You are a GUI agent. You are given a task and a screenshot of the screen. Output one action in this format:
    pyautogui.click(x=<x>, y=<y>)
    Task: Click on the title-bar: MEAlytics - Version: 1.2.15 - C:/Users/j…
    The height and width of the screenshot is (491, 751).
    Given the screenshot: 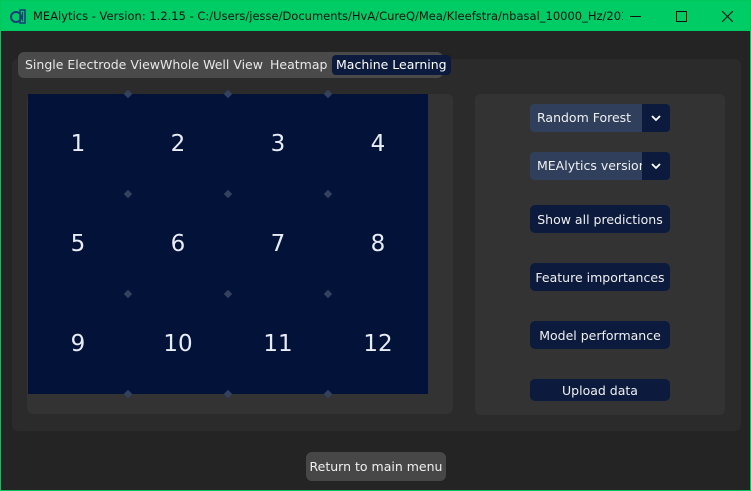 What is the action you would take?
    pyautogui.click(x=375, y=16)
    